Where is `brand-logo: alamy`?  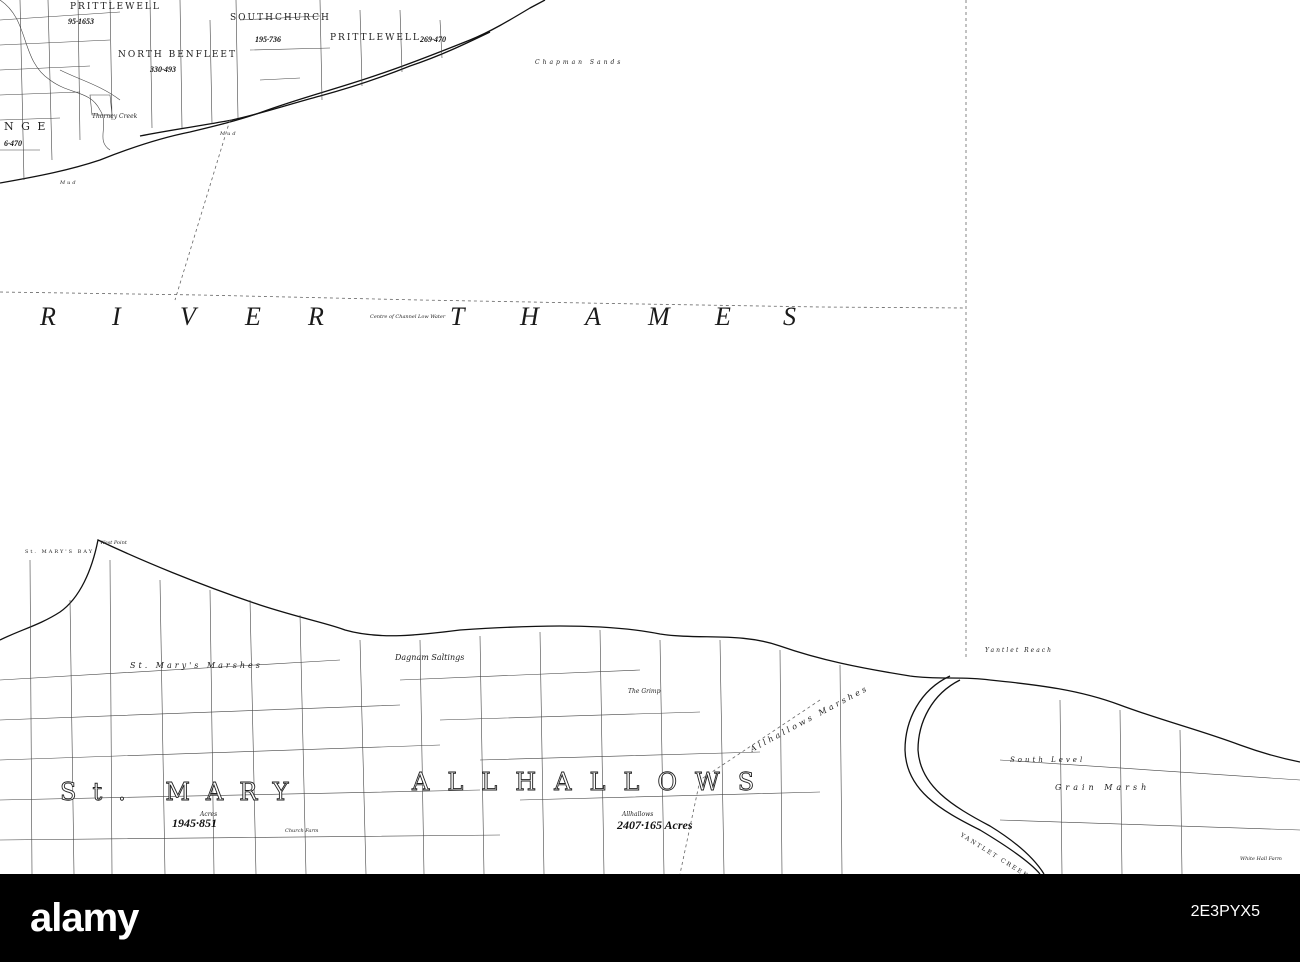 brand-logo: alamy is located at coordinates (84, 918).